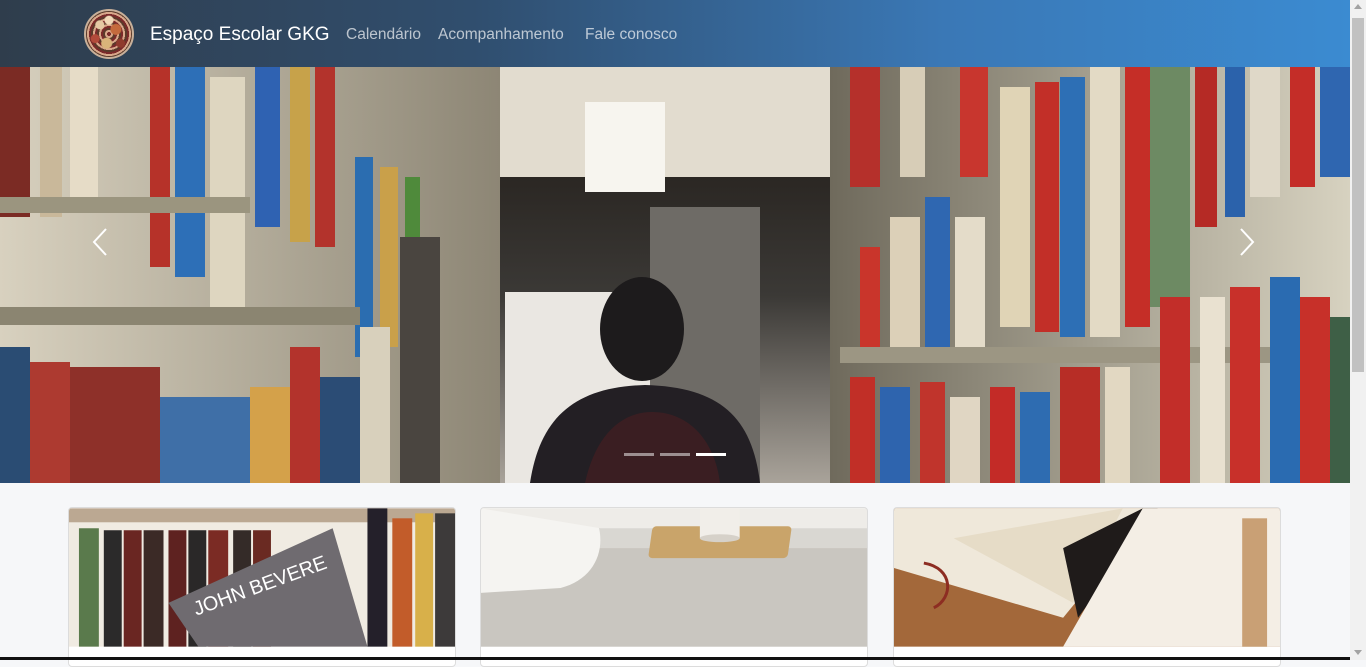  I want to click on brand-name: Espaço Escolar GKG, so click(240, 35).